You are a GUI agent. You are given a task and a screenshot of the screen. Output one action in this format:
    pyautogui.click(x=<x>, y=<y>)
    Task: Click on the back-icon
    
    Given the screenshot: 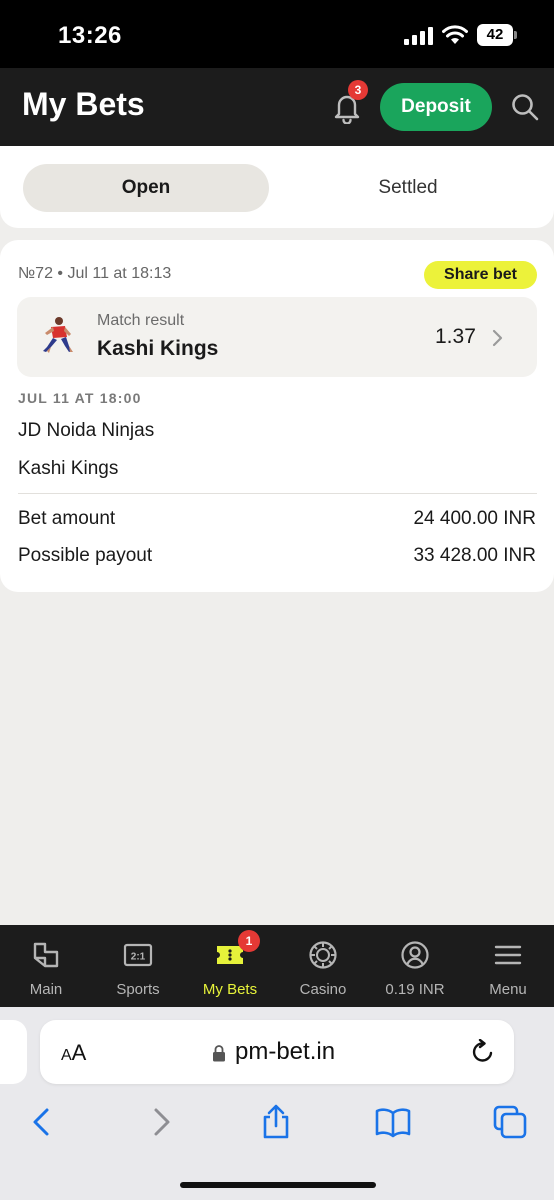 What is the action you would take?
    pyautogui.click(x=42, y=1122)
    